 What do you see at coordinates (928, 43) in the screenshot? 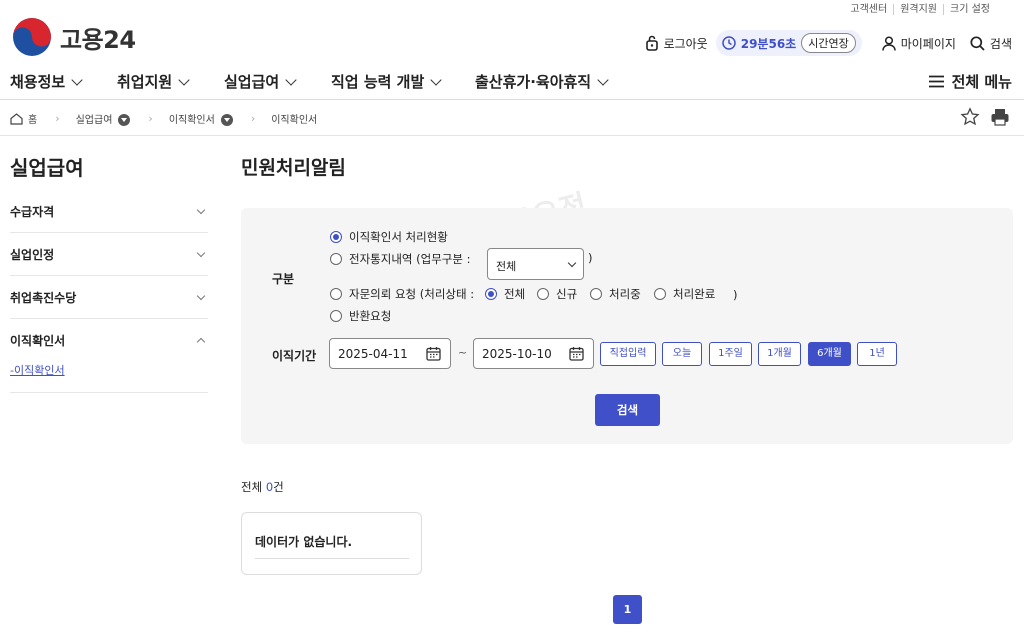
I see `mypage-label: 마이페이지` at bounding box center [928, 43].